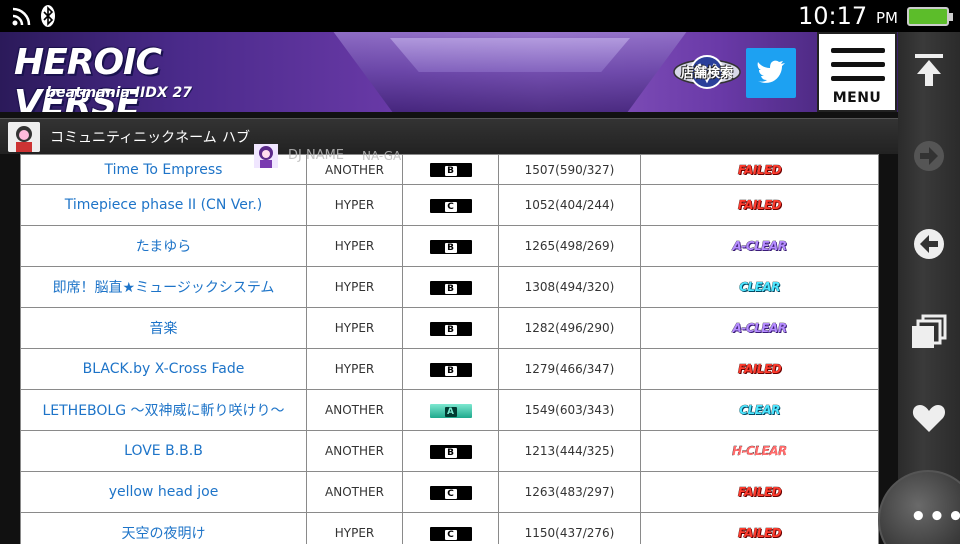  Describe the element at coordinates (163, 528) in the screenshot. I see `song-title-link: 天空の夜明け` at that location.